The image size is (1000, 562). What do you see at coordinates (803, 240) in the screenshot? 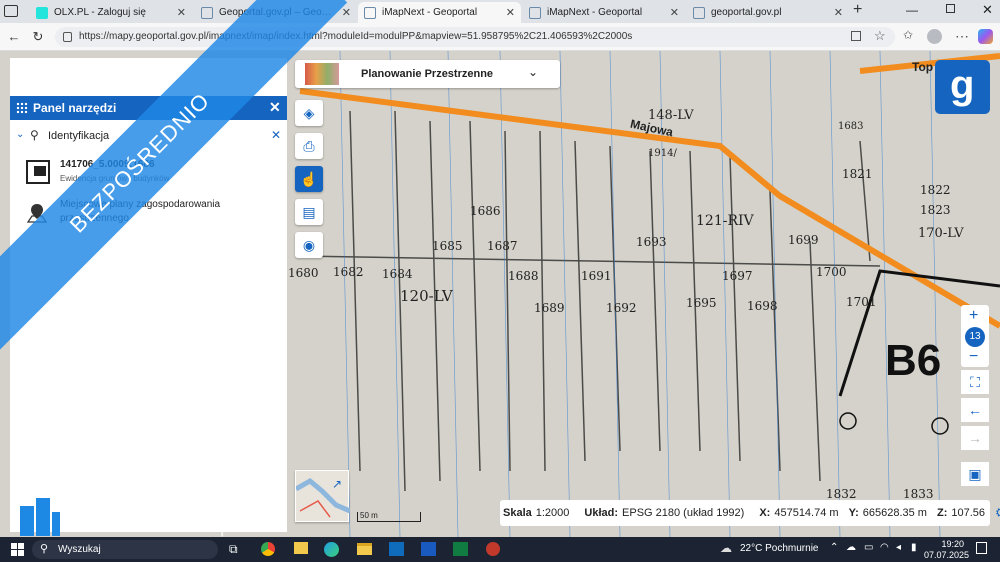
I see `parcel-label: 1699` at bounding box center [803, 240].